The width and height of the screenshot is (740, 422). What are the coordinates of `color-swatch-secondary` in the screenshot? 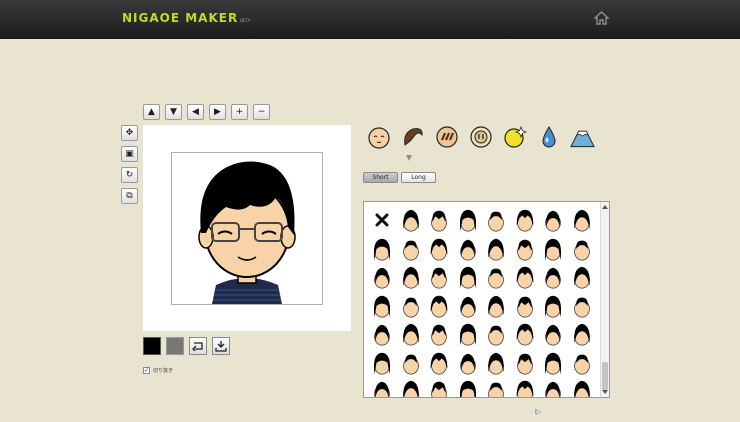 It's located at (175, 346).